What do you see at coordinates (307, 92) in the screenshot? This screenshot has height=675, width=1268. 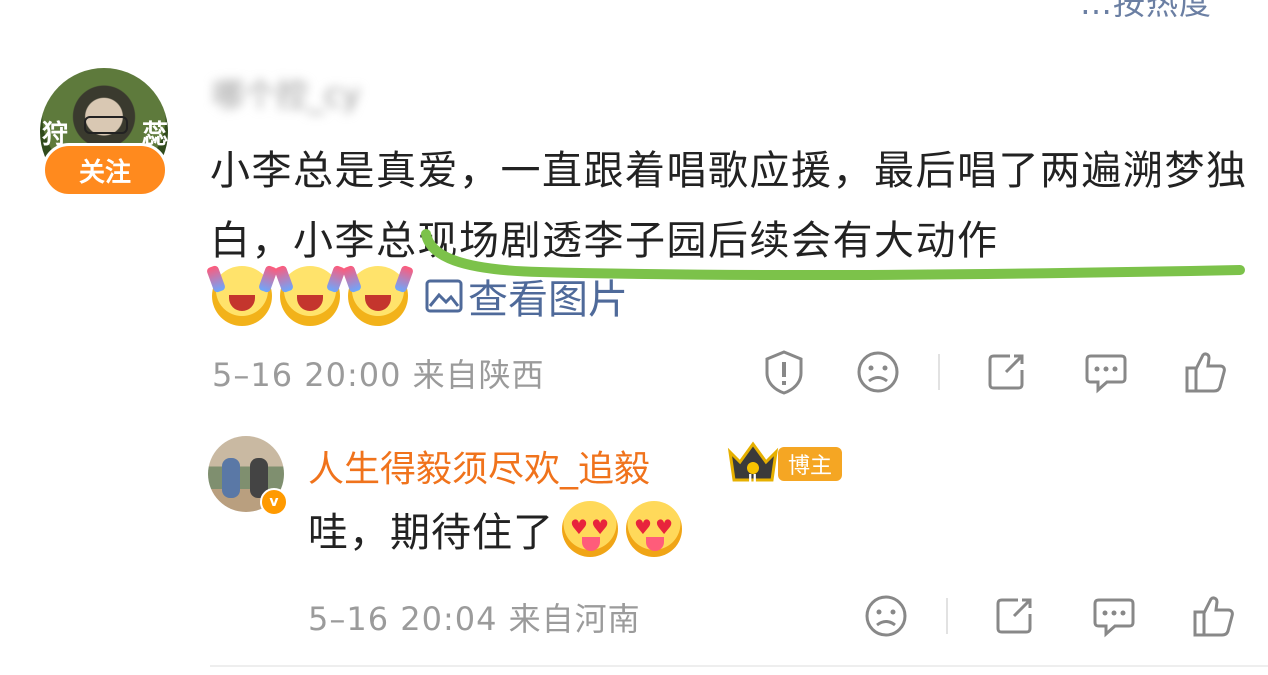 I see `commenter-username: 哪个控_cy` at bounding box center [307, 92].